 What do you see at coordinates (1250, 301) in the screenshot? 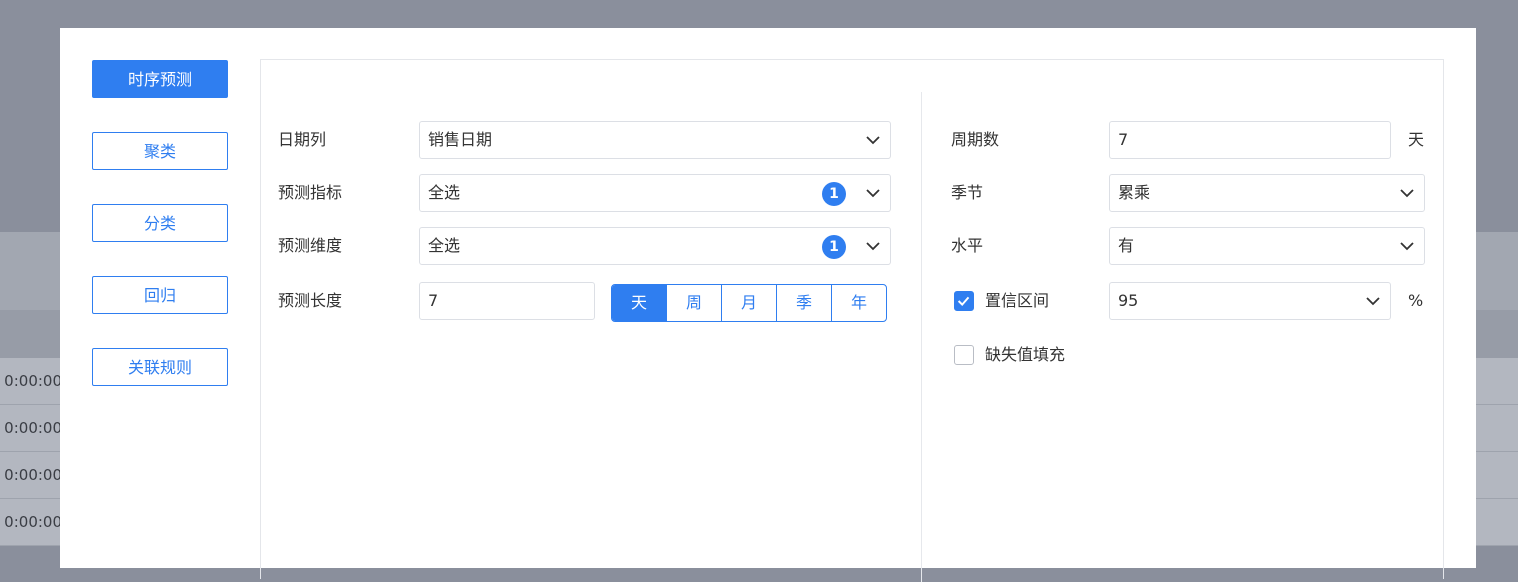
I see `confidence-interval-select: 95` at bounding box center [1250, 301].